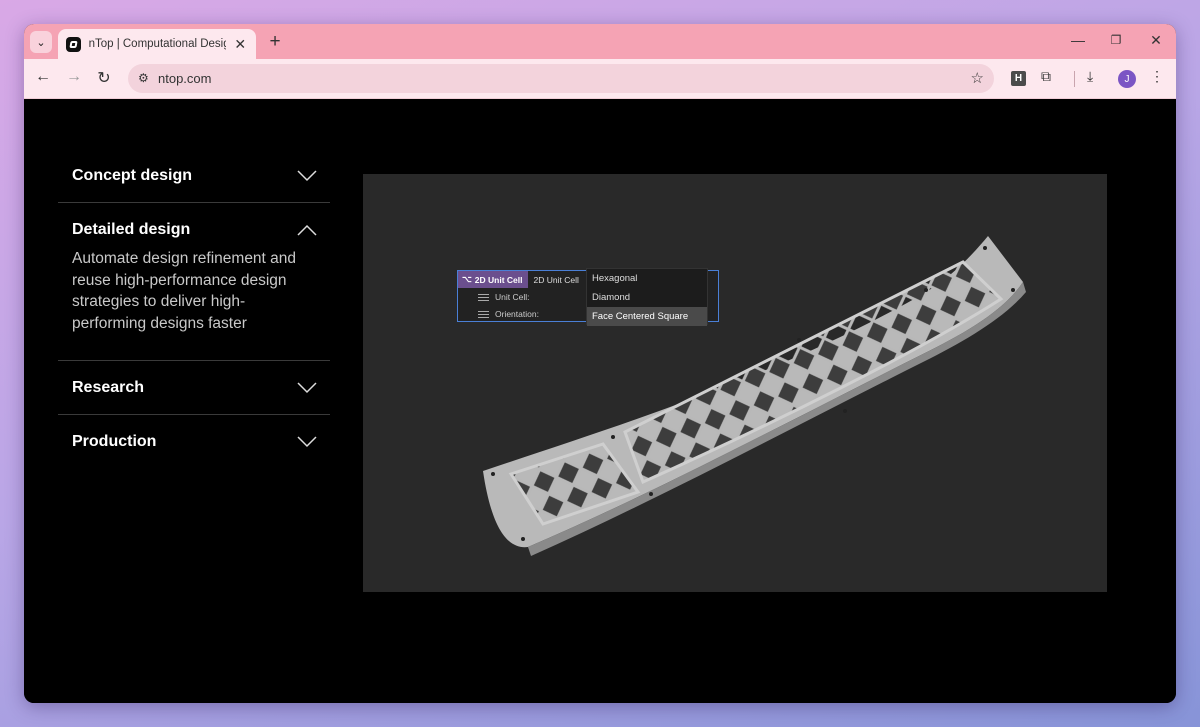 This screenshot has height=727, width=1200. What do you see at coordinates (1156, 40) in the screenshot?
I see `close-window-icon: ✕` at bounding box center [1156, 40].